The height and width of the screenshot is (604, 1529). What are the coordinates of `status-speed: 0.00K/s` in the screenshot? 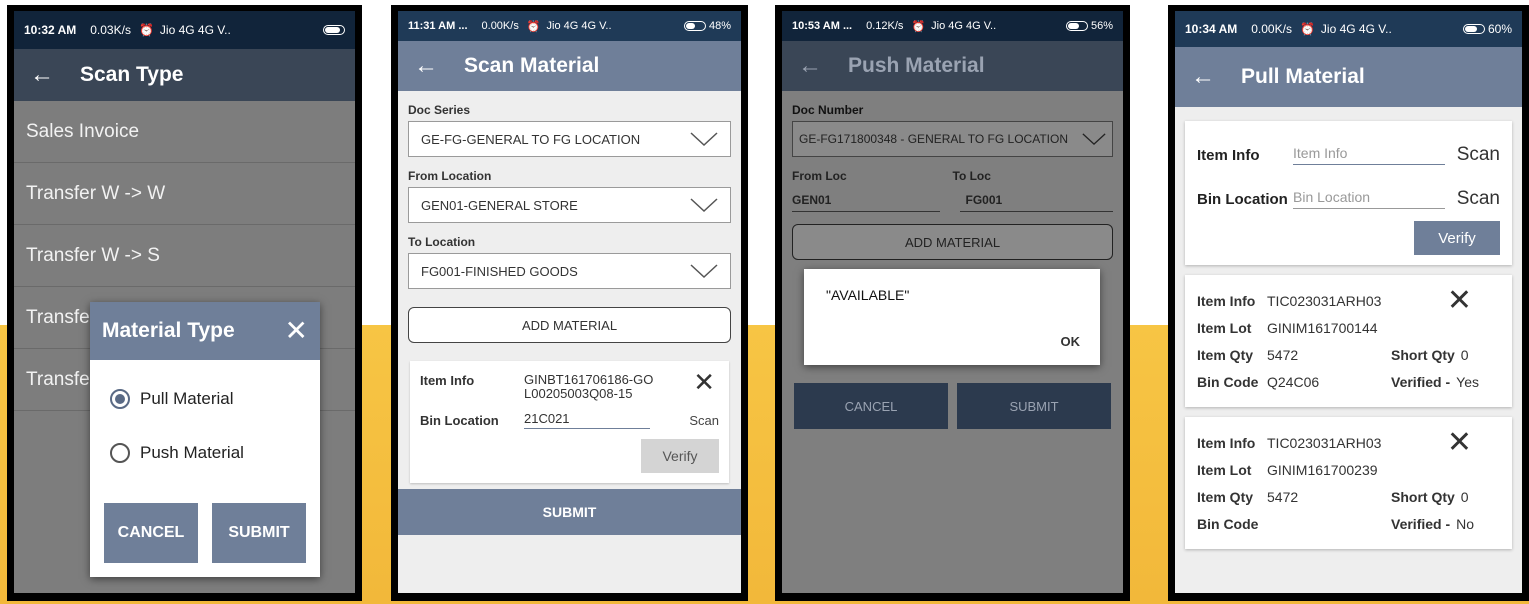 It's located at (500, 26).